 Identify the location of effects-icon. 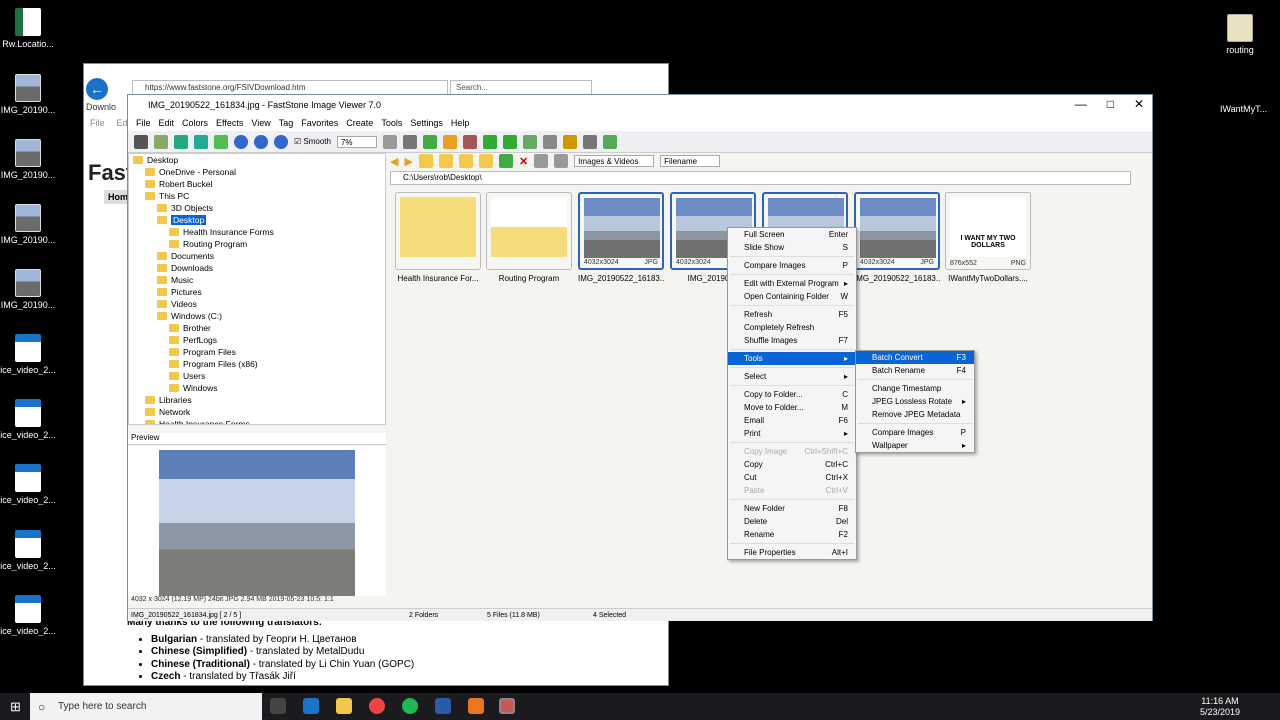
(469, 141).